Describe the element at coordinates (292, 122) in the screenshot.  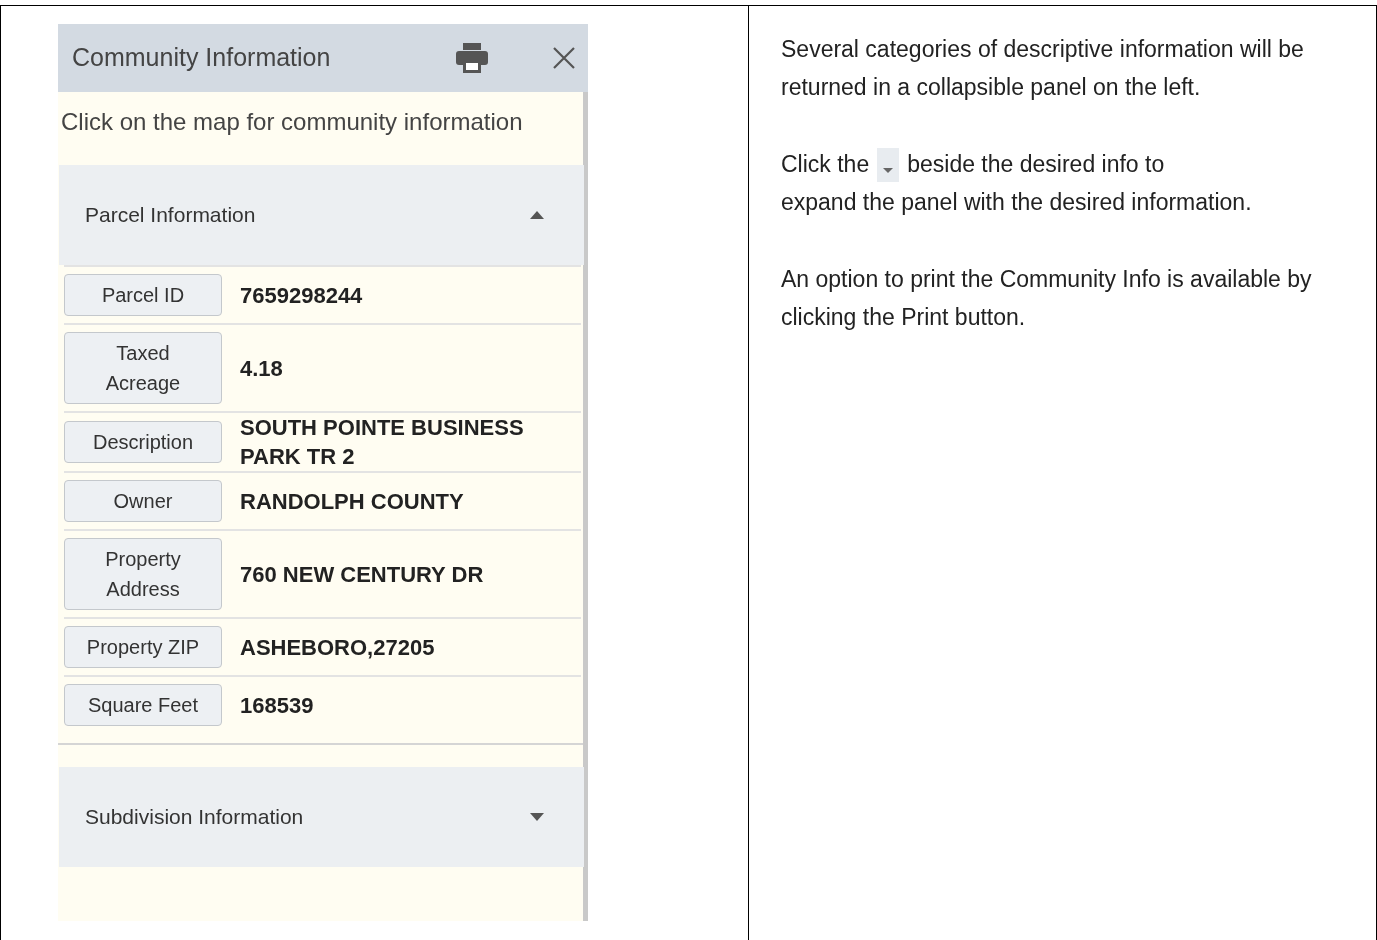
I see `hint-text: Click on the map for community information` at that location.